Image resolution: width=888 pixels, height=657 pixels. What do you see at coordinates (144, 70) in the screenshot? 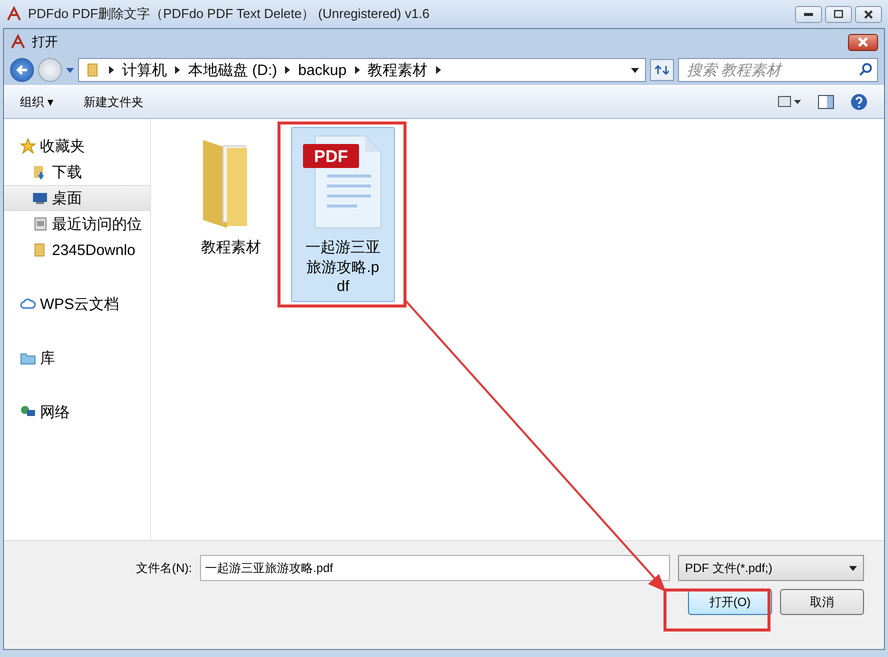
I see `breadcrumb-item: 计算机` at bounding box center [144, 70].